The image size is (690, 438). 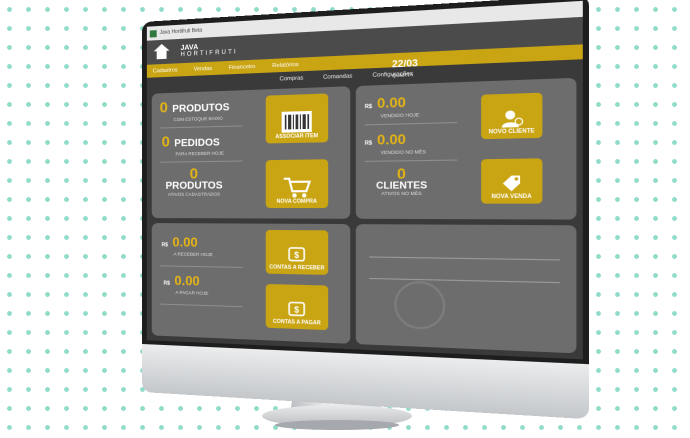 I want to click on app-icon, so click(x=153, y=33).